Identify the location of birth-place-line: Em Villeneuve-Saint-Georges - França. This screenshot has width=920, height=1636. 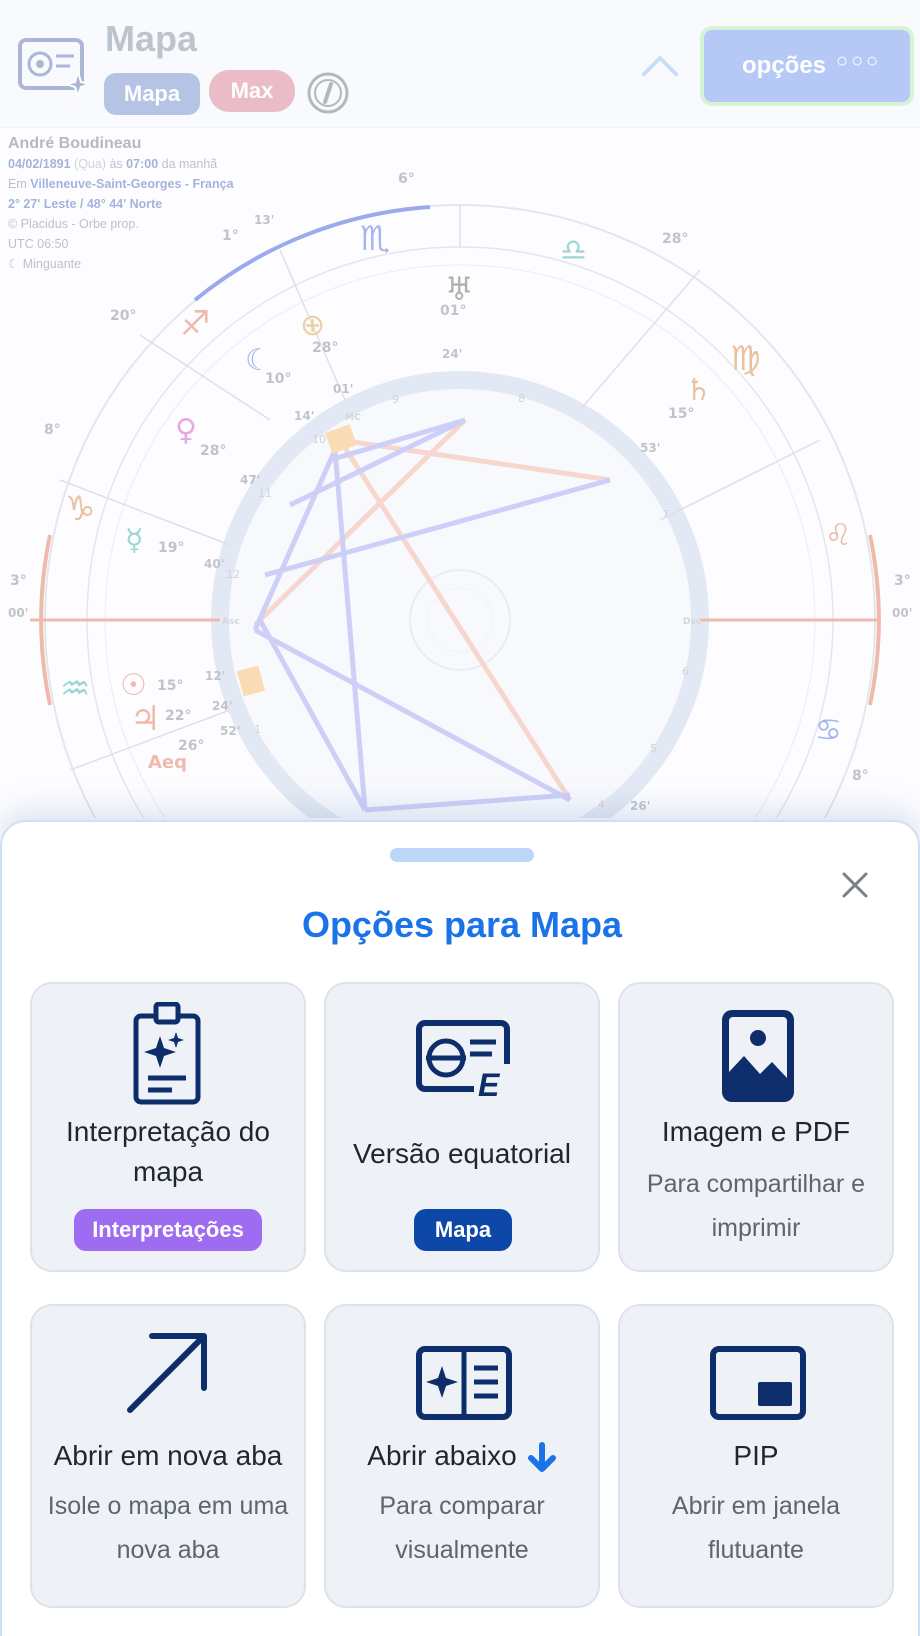
(121, 184).